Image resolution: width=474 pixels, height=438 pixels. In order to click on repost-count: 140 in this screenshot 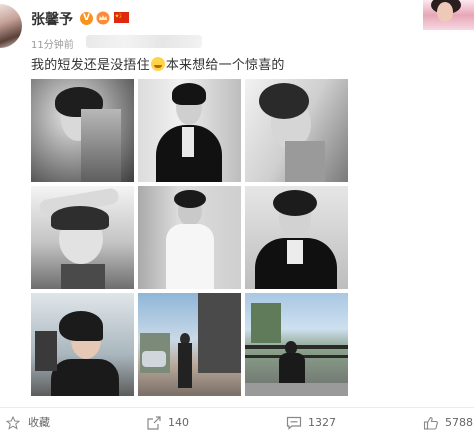, I will do `click(178, 422)`.